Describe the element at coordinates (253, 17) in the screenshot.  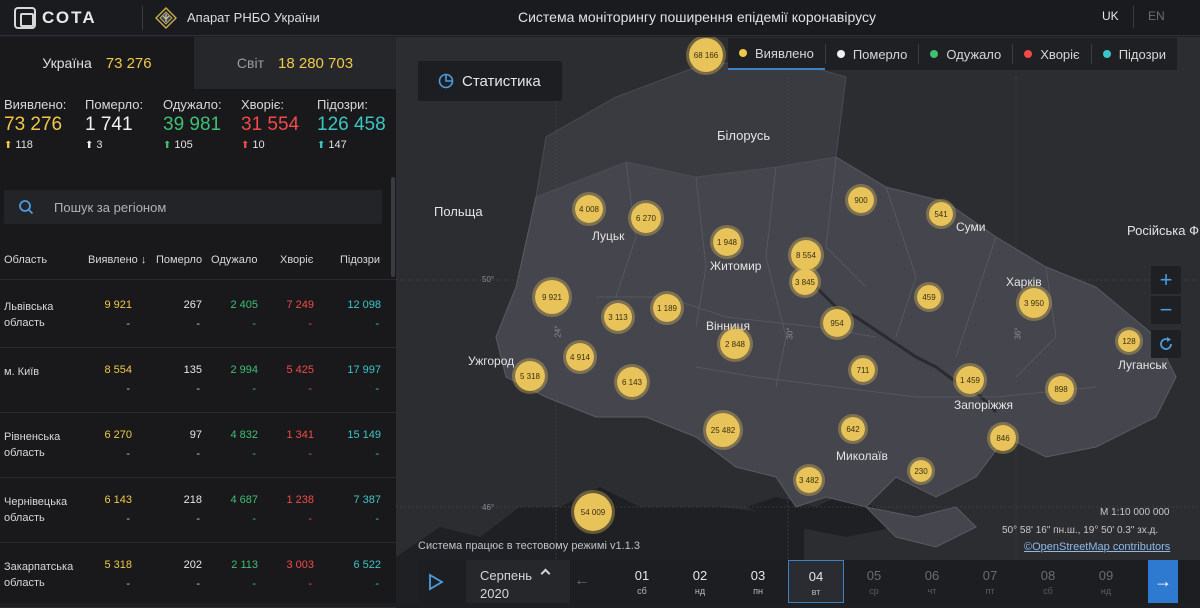
I see `org-name: Апарат РНБО України` at that location.